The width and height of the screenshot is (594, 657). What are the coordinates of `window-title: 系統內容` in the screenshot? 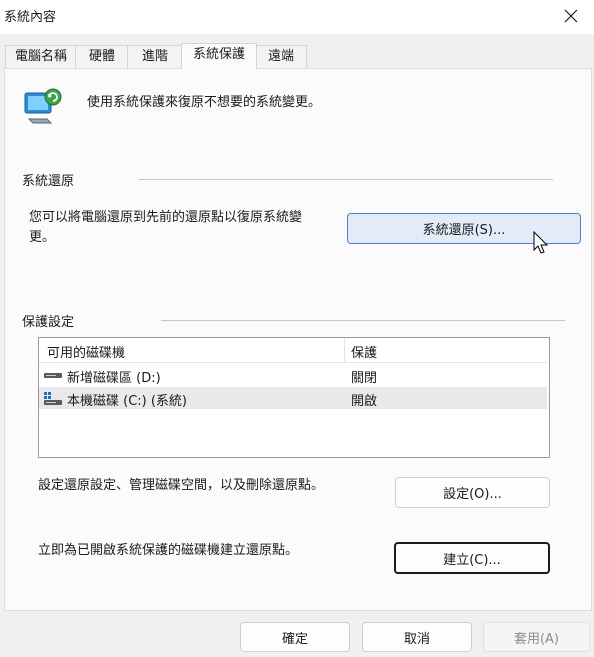 It's located at (30, 17).